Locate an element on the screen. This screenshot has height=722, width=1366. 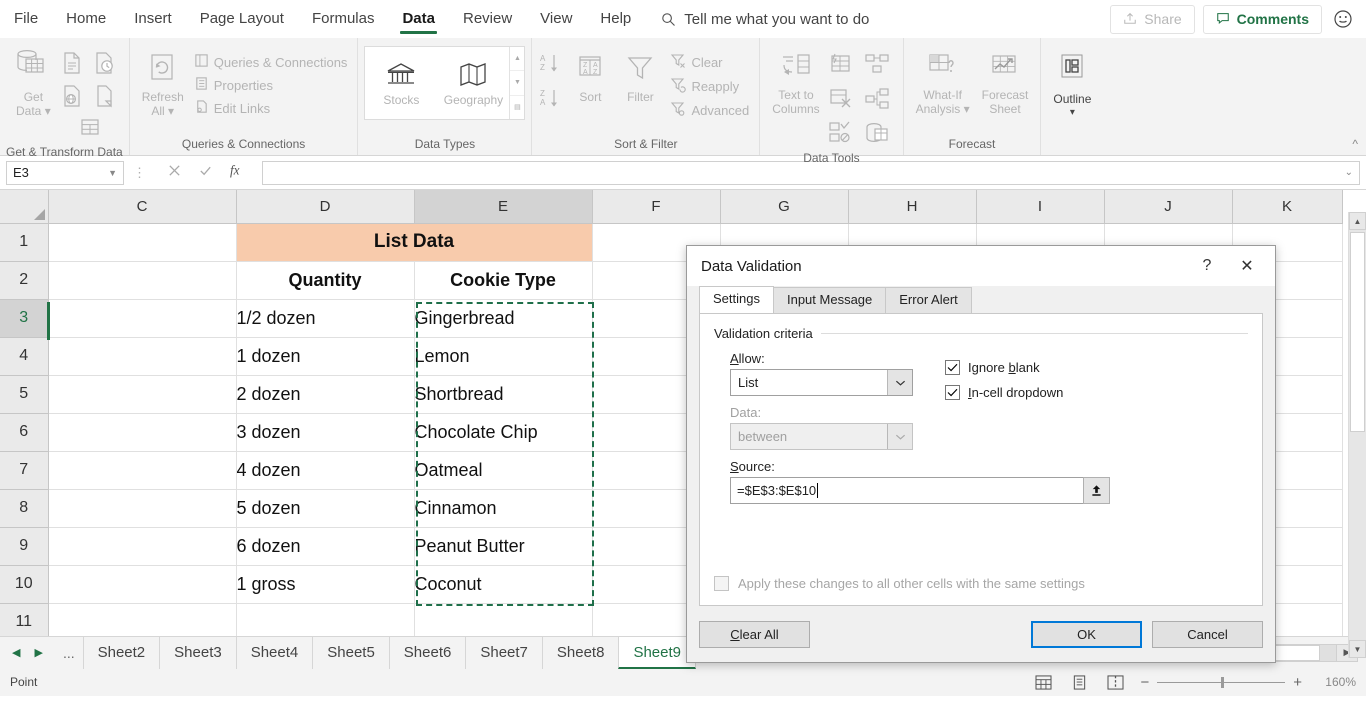
cell-C9 is located at coordinates (142, 546).